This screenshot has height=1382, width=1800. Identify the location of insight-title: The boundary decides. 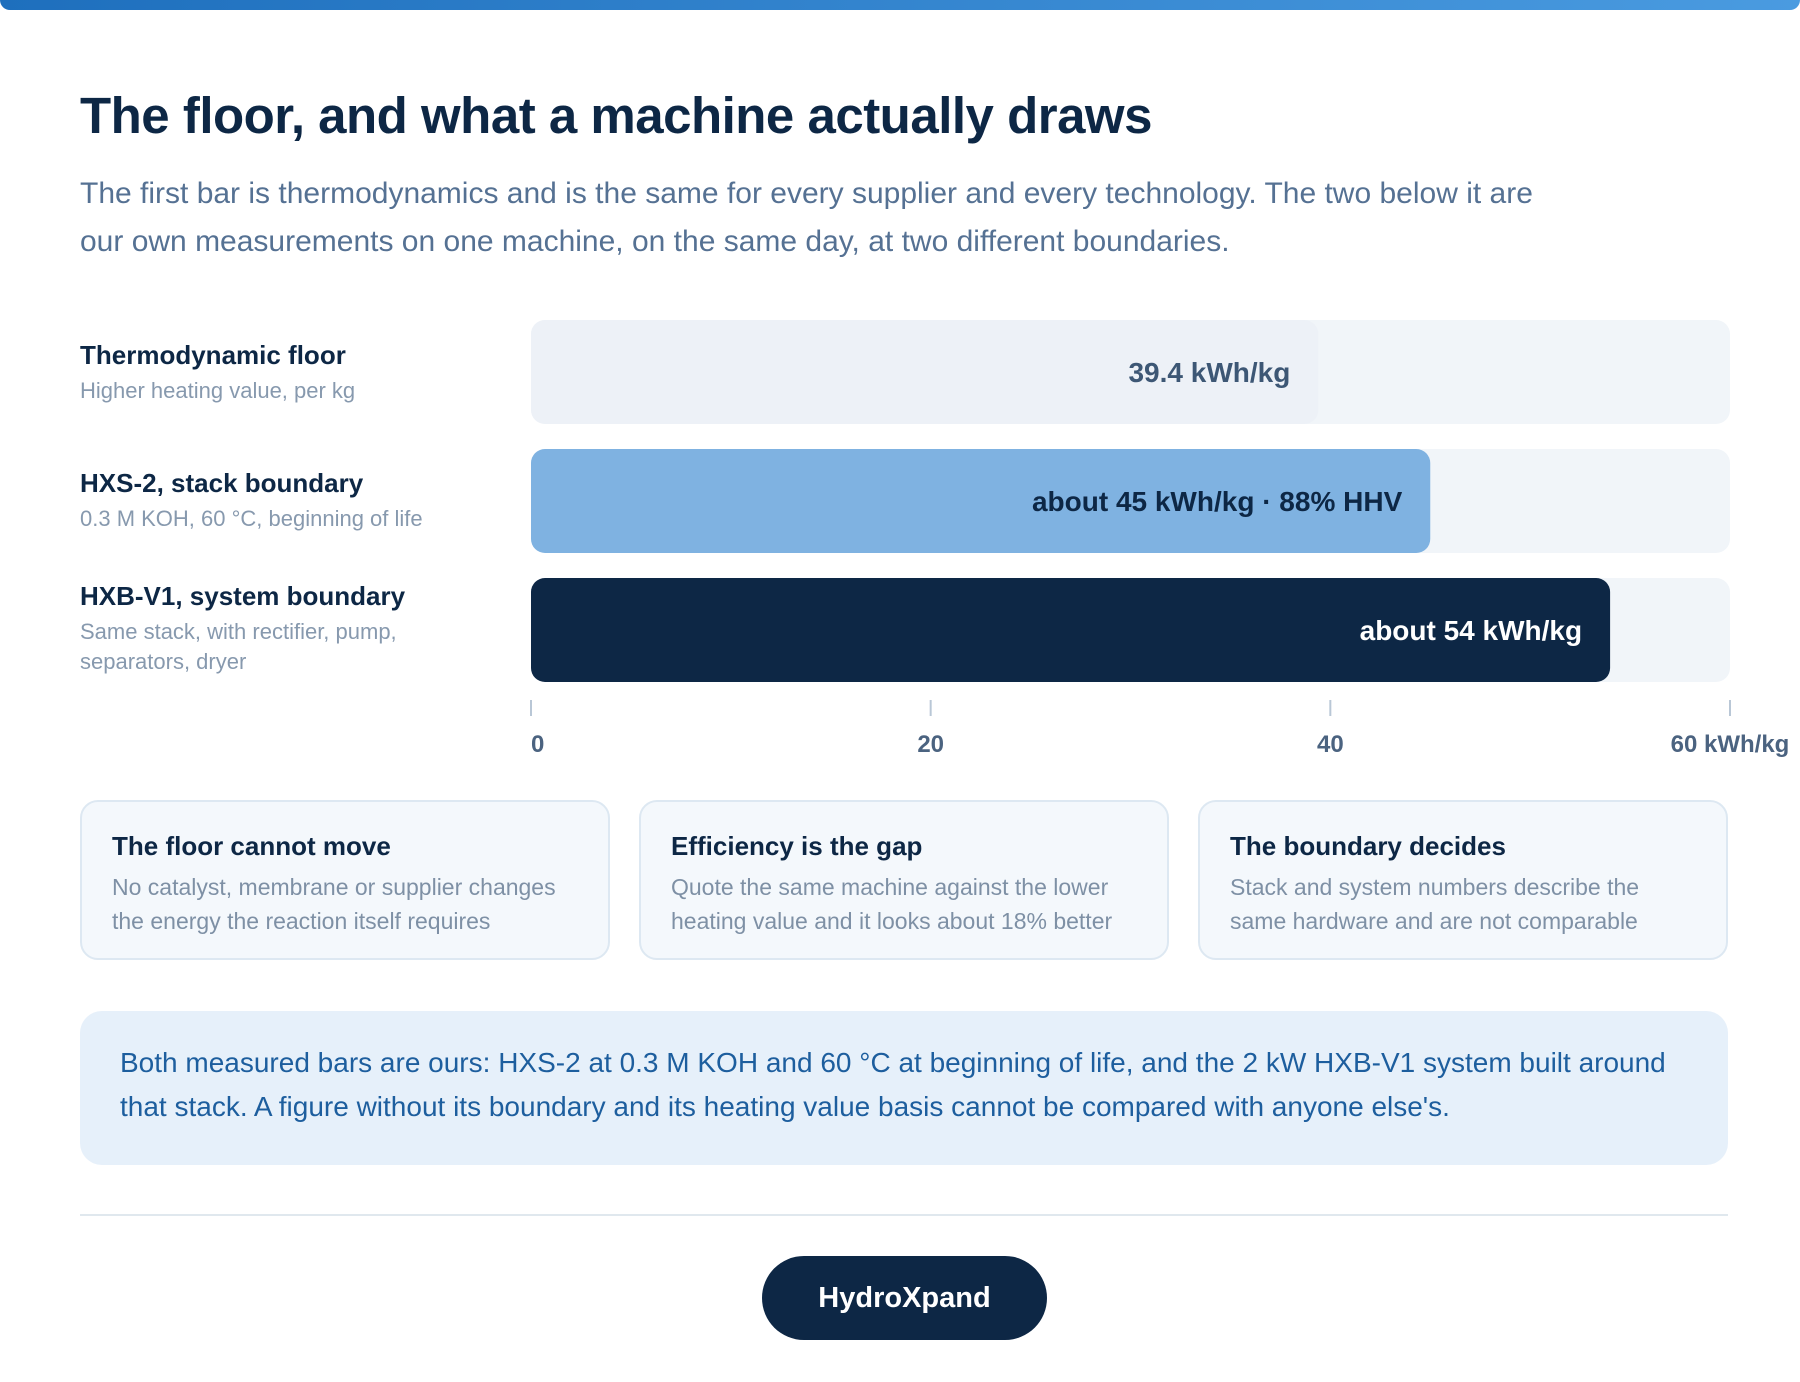
(1368, 846).